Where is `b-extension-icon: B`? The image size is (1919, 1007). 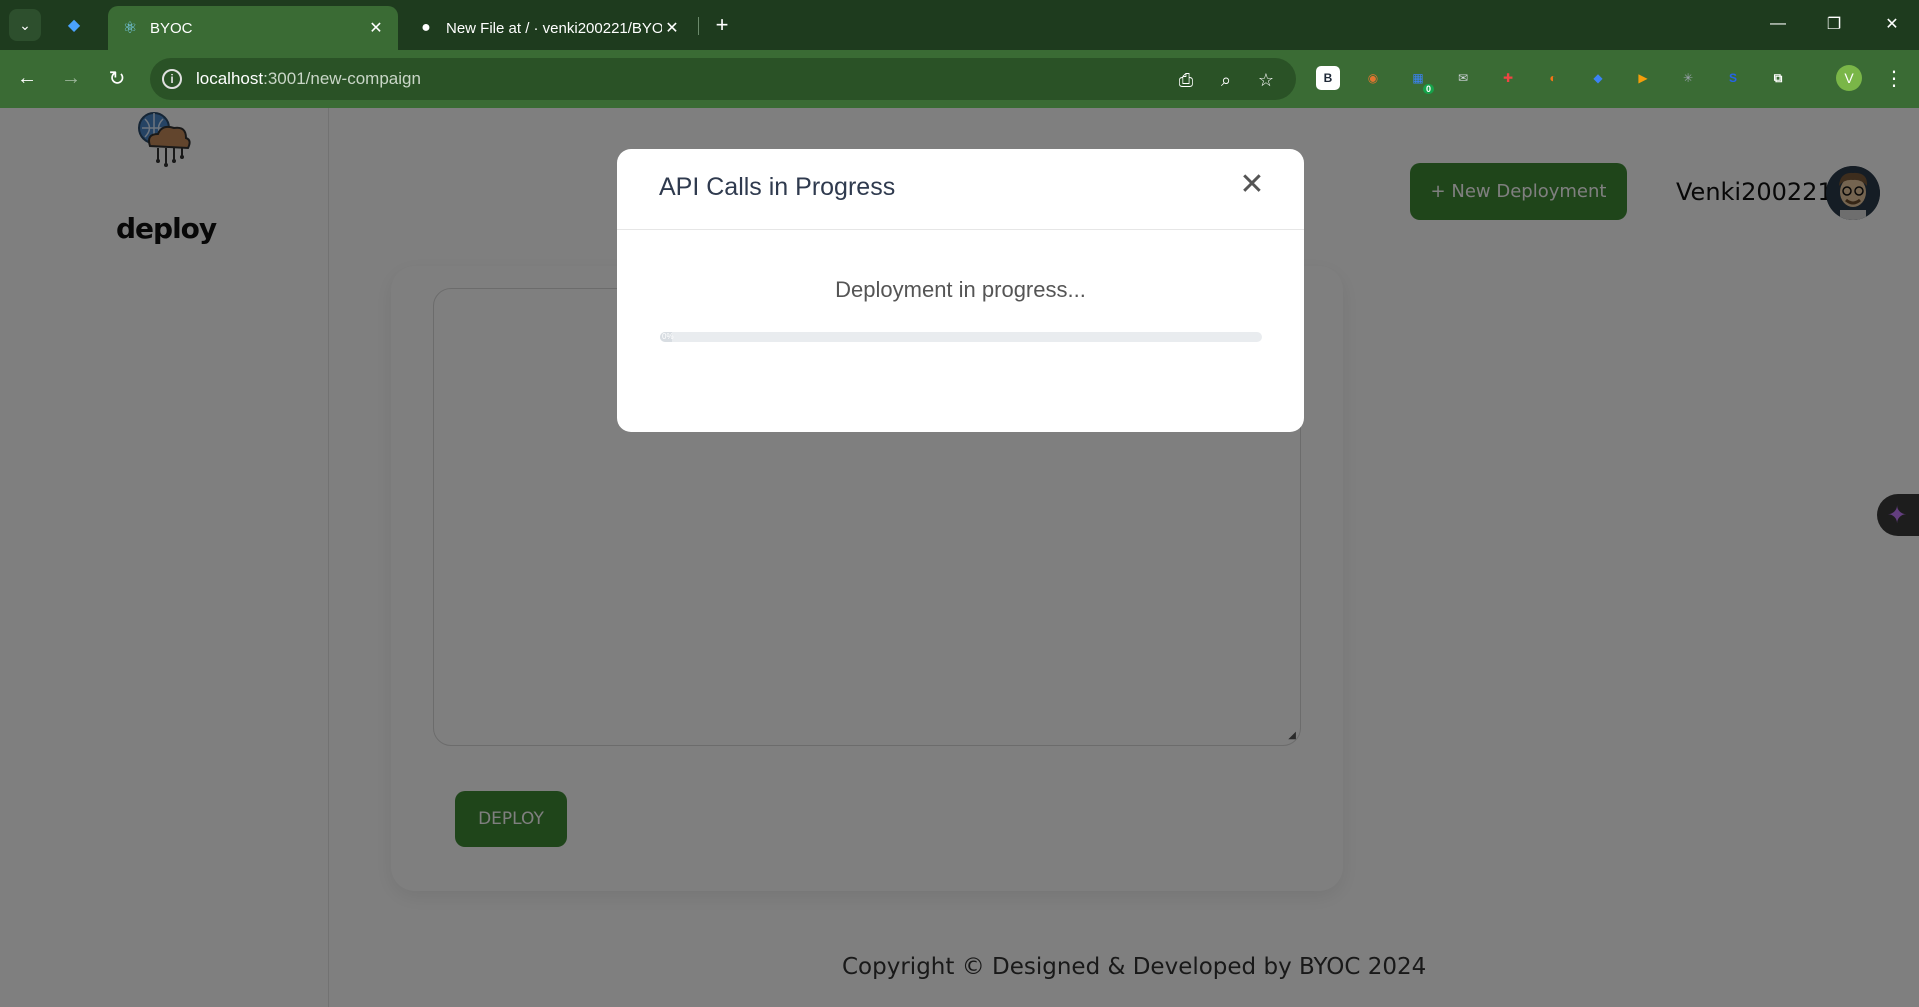 b-extension-icon: B is located at coordinates (1328, 78).